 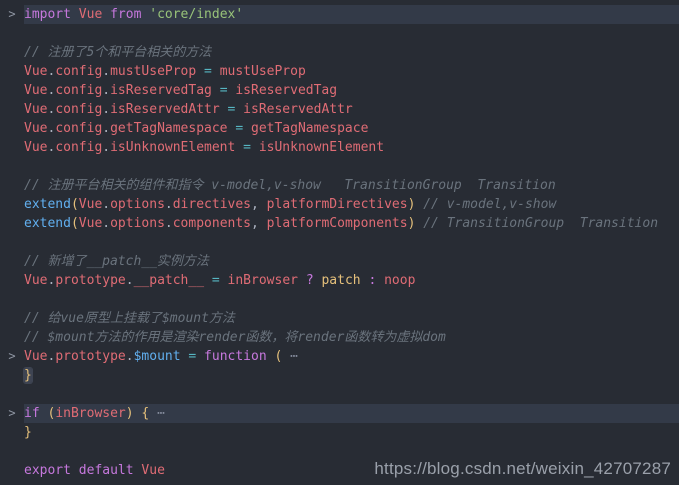 I want to click on code-line-content: Vue.config.mustUseProp = mustUseProp, so click(x=351, y=71).